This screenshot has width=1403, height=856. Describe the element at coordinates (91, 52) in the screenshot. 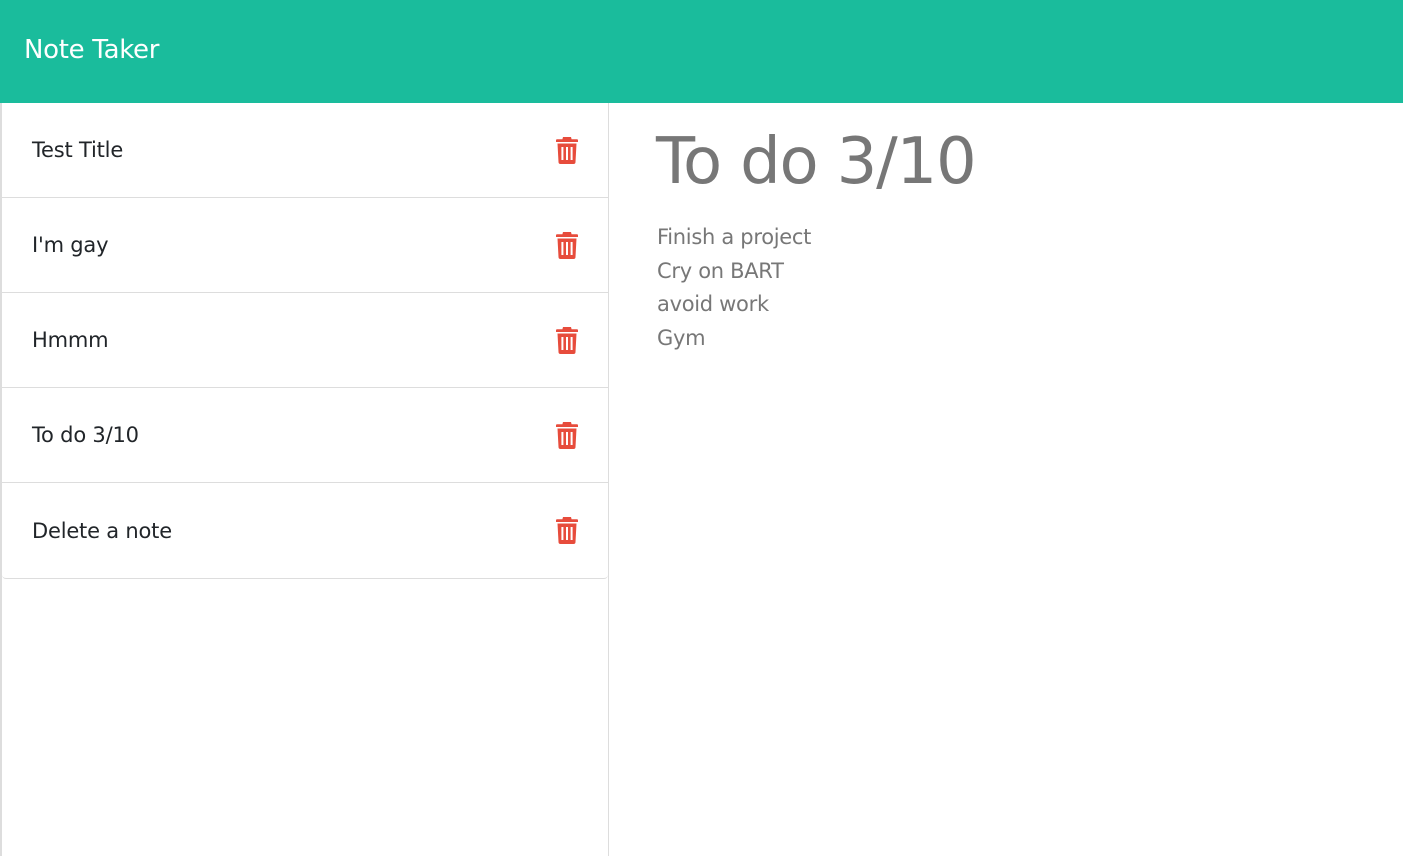

I see `brand-link: Note Taker` at that location.